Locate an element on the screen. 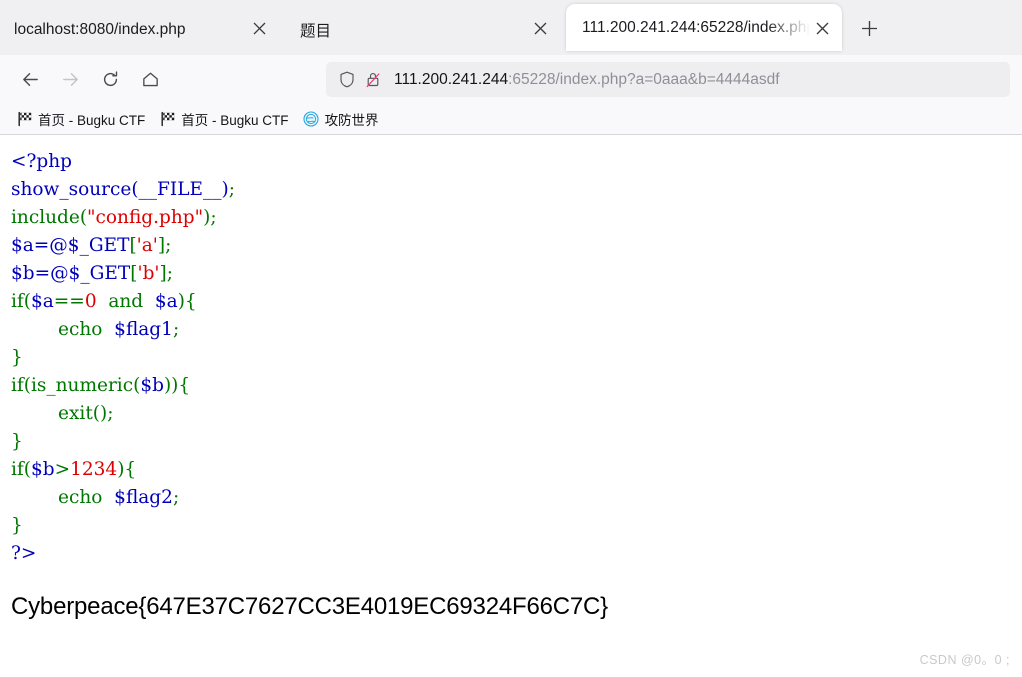 This screenshot has height=677, width=1022. shield-icon is located at coordinates (347, 80).